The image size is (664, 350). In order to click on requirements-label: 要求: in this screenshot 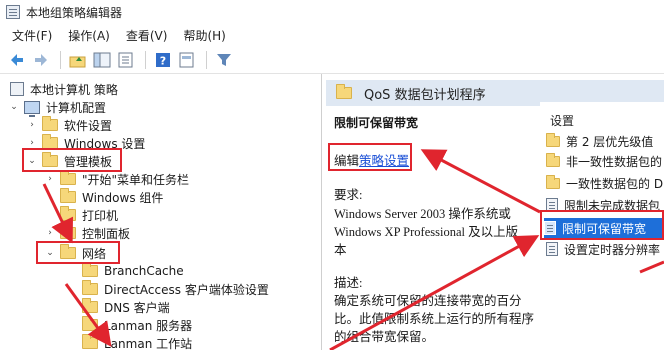, I will do `click(348, 195)`.